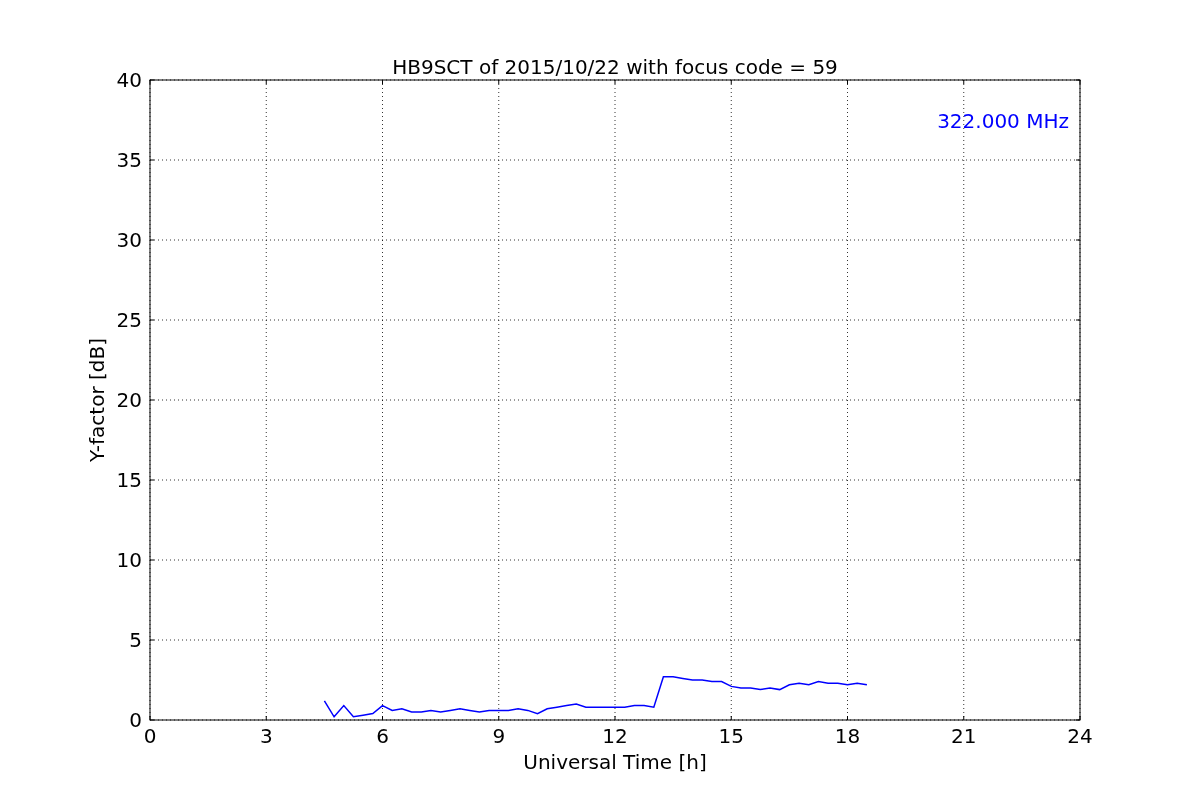 The width and height of the screenshot is (1200, 800). Describe the element at coordinates (129, 480) in the screenshot. I see `y-tick-label: 15` at that location.